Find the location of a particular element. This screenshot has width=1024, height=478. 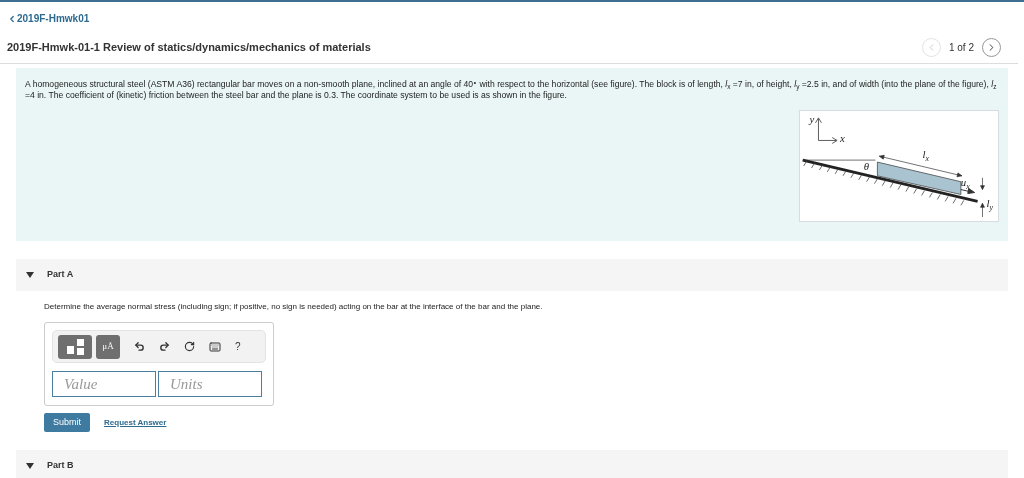

problem-text: A homogeneous structural steel (ASTM A36) rectangular bar moves on a non-smooth plane, inclined at an angle of 40$^{∘}$ with respect to the horizontal (see figure). The block is of length, l$_{x}$ =7 in, of height, l$_{y}$ =2.5 in, and of width (into the plane of the figure), l$_{z}$ =4 in. The coefficient of (kinetic) friction between the steel bar and the plane is 0.3. The coordinate system to be used is as shown in the figure. is located at coordinates (511, 90).